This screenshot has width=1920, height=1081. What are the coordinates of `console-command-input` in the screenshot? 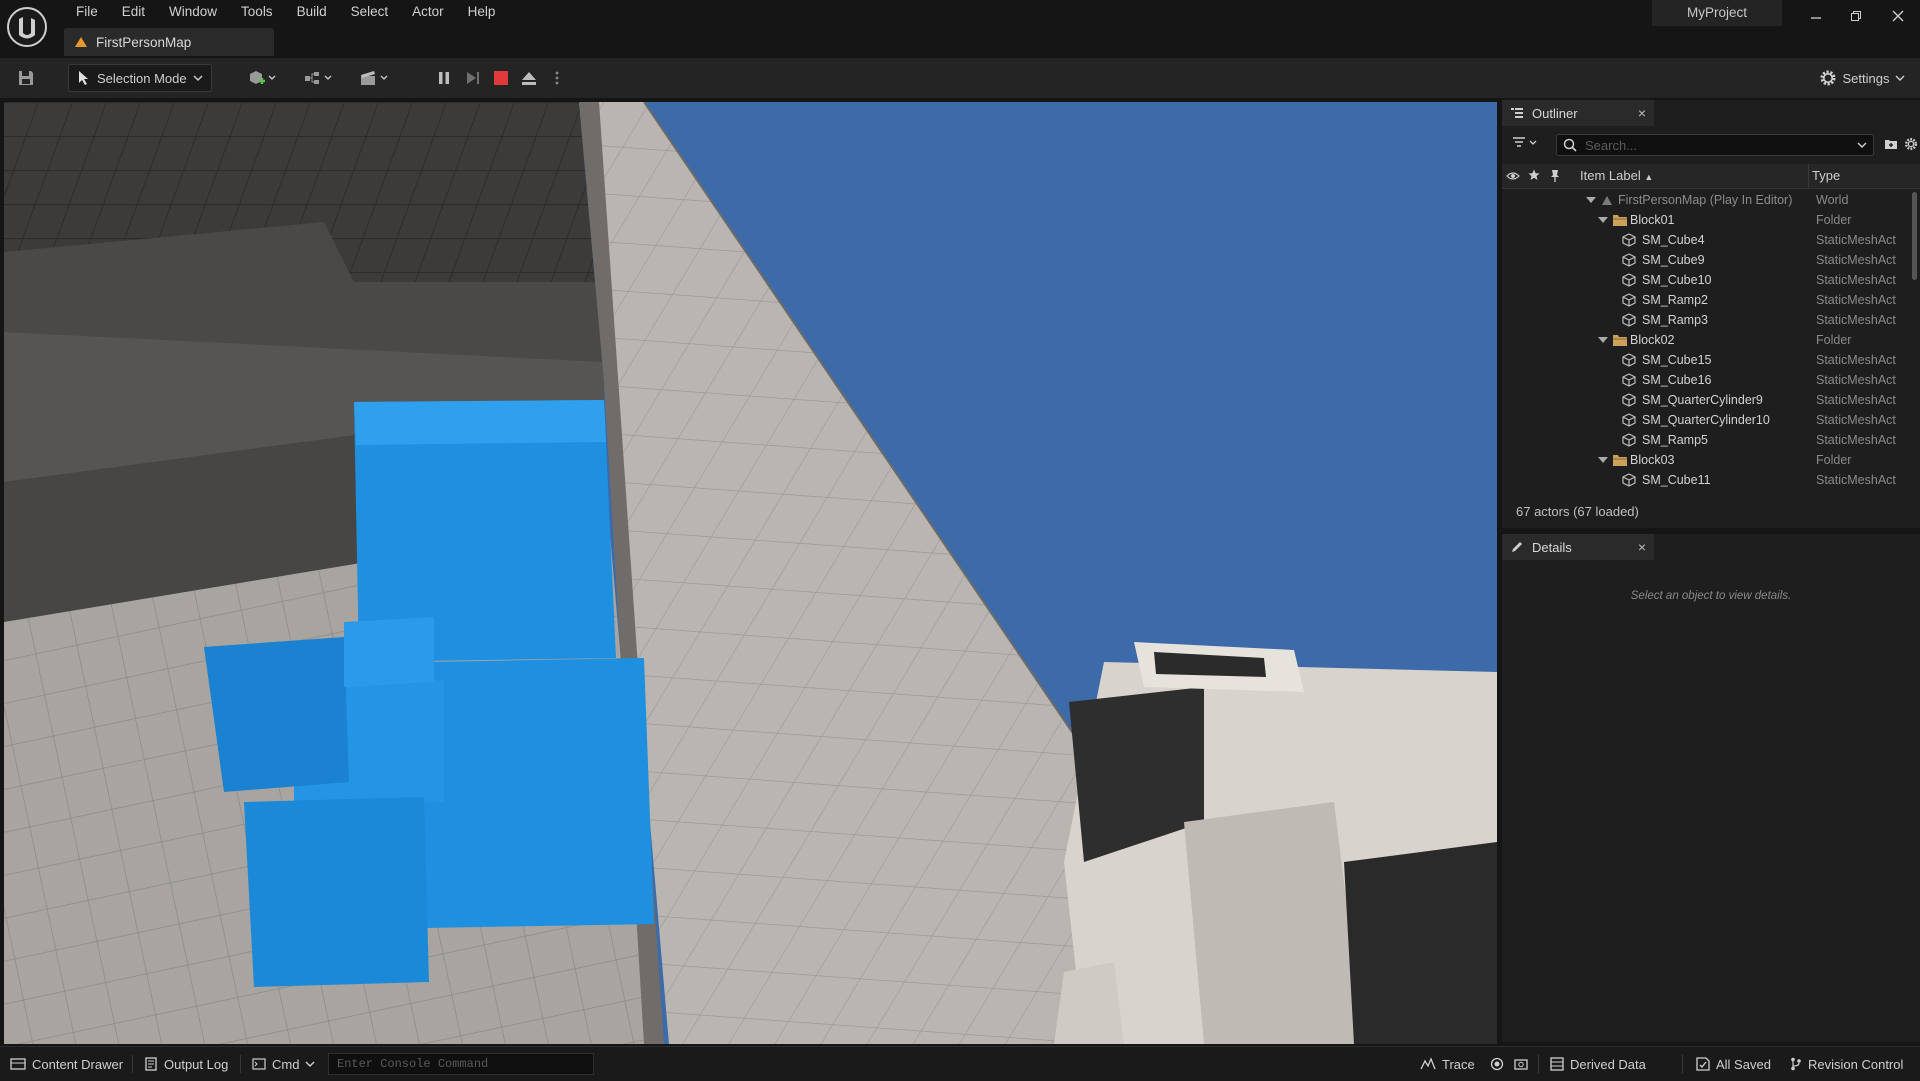 It's located at (461, 1064).